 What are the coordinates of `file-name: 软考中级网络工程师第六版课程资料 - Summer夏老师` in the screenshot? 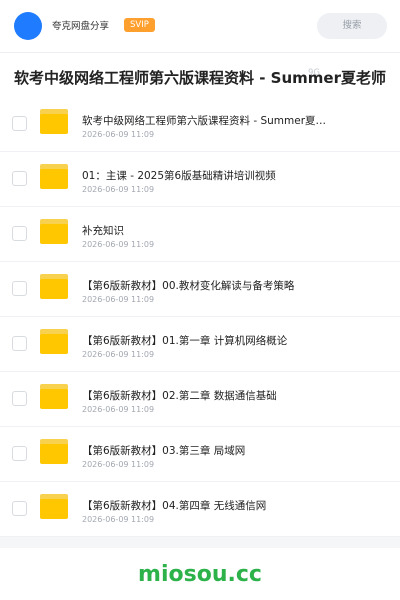 It's located at (204, 121).